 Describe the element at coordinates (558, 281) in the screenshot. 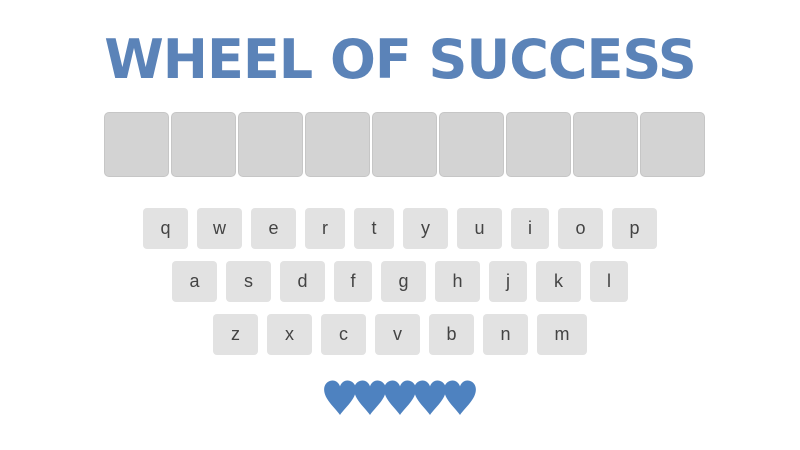

I see `key-k: k` at that location.